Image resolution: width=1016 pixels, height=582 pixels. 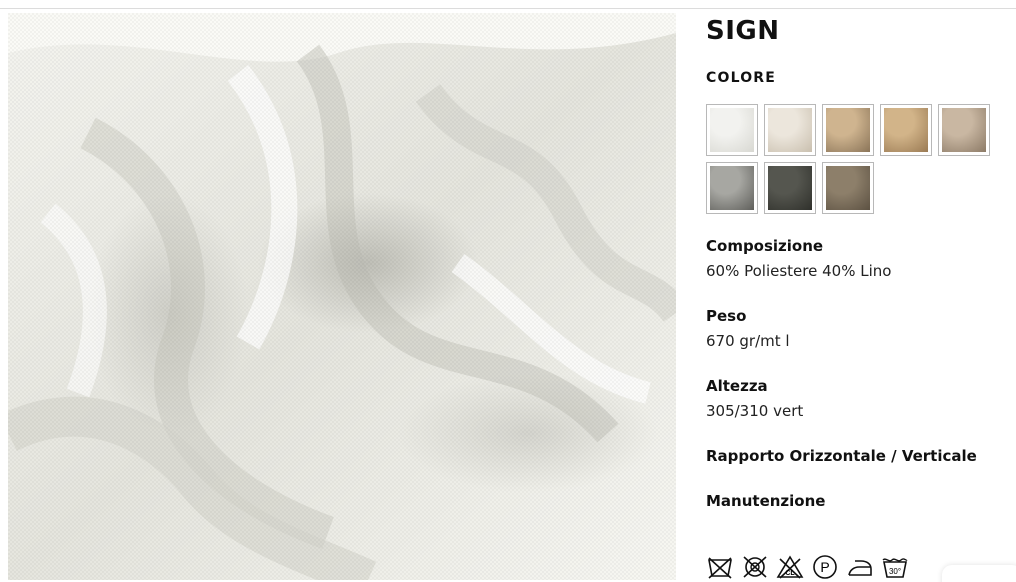 What do you see at coordinates (861, 328) in the screenshot?
I see `spec-weight: Peso 670 gr/mt l` at bounding box center [861, 328].